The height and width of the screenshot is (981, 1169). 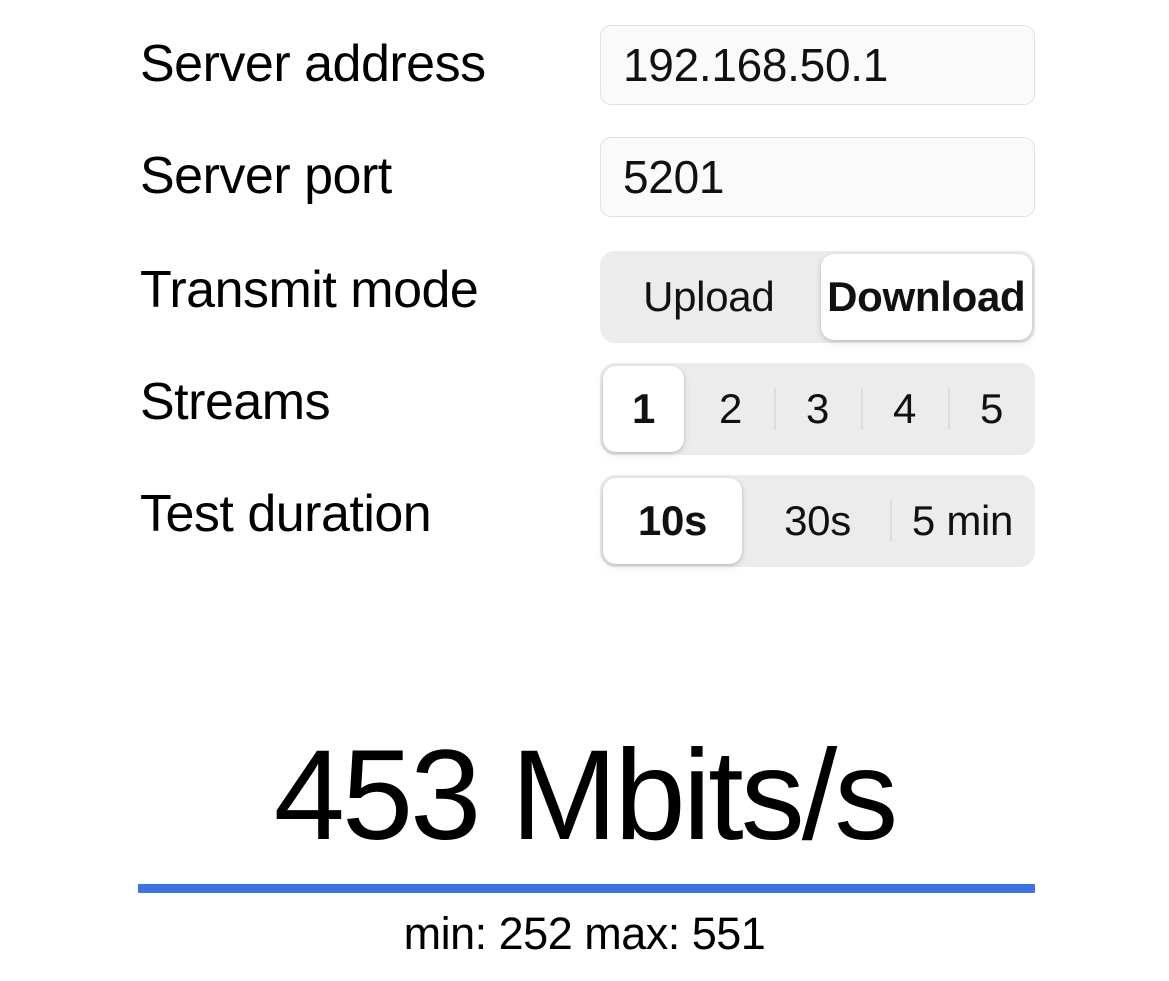 I want to click on throughput-min-max: min: 252 max: 551, so click(x=584, y=933).